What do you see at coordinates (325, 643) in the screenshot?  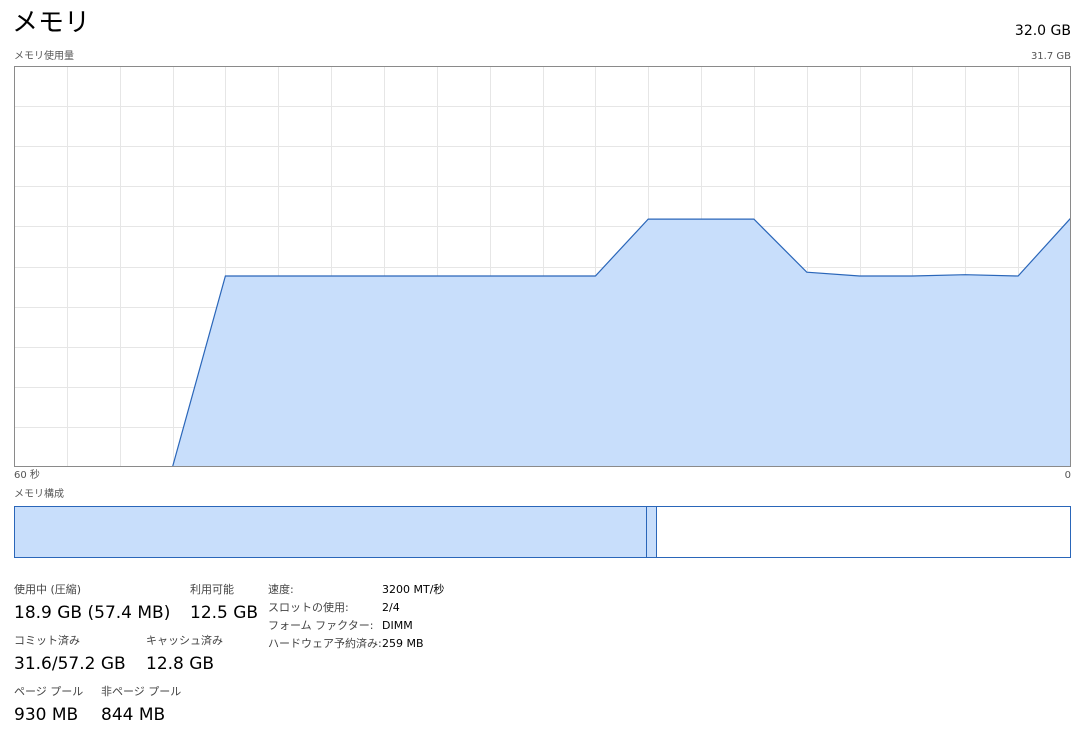 I see `hardware-reserved-label: ハードウェア予約済み:` at bounding box center [325, 643].